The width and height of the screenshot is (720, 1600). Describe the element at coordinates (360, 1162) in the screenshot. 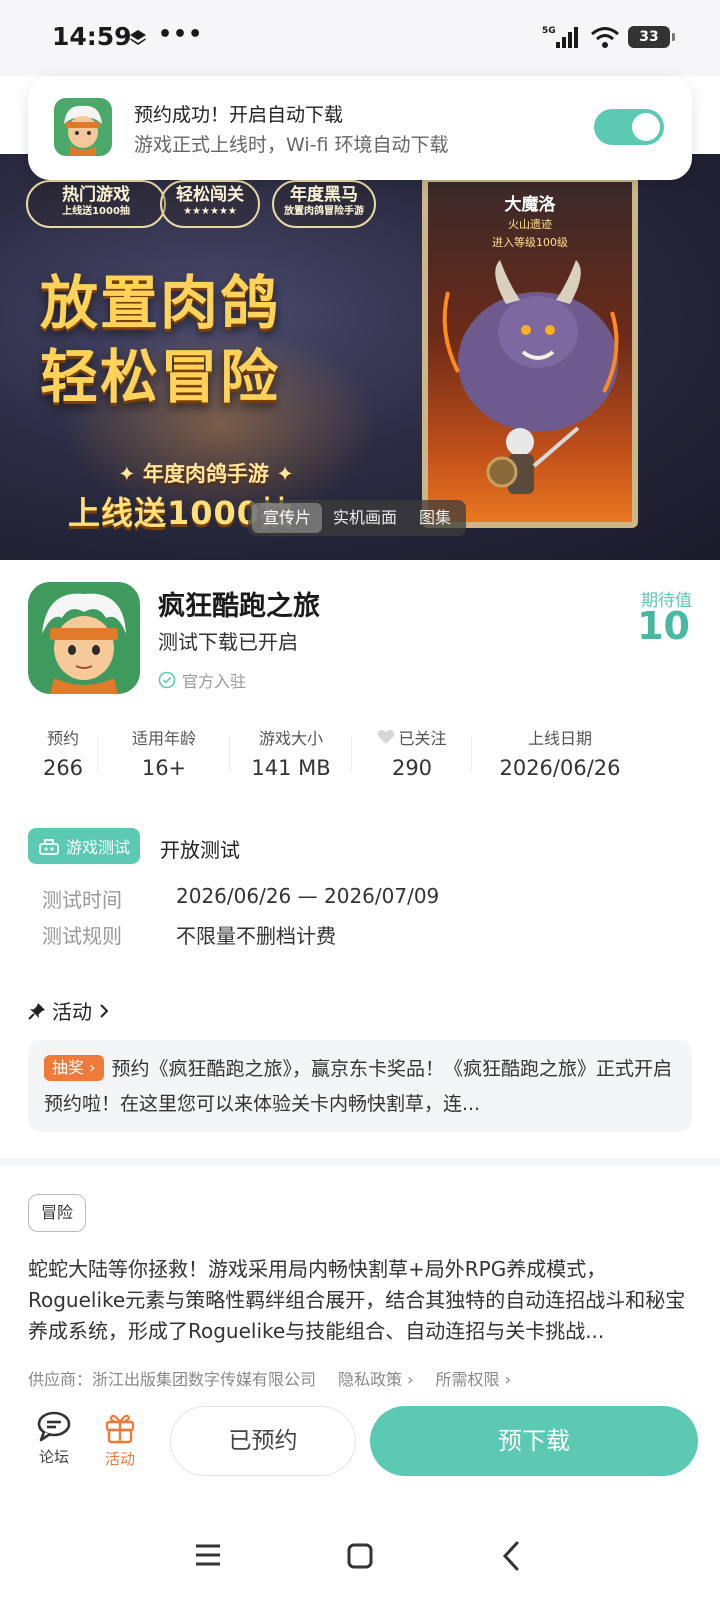

I see `section-divider` at that location.